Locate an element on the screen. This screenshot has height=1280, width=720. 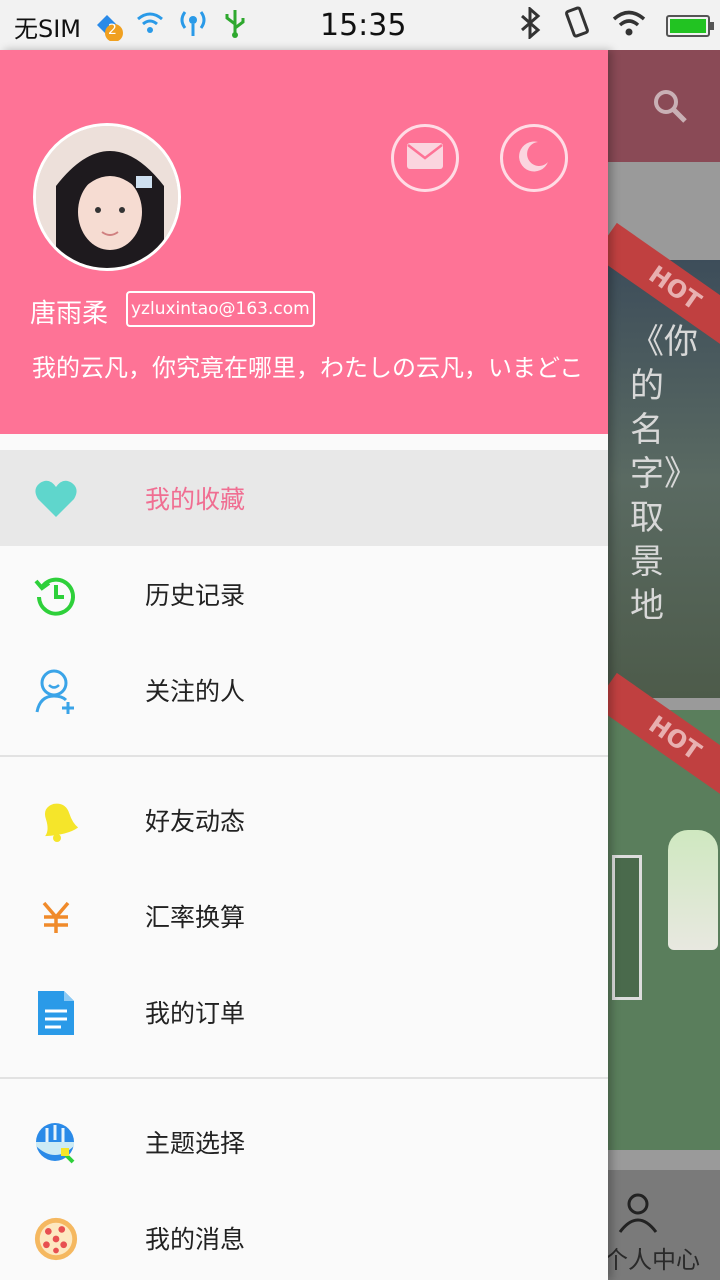
night-mode-button is located at coordinates (534, 158).